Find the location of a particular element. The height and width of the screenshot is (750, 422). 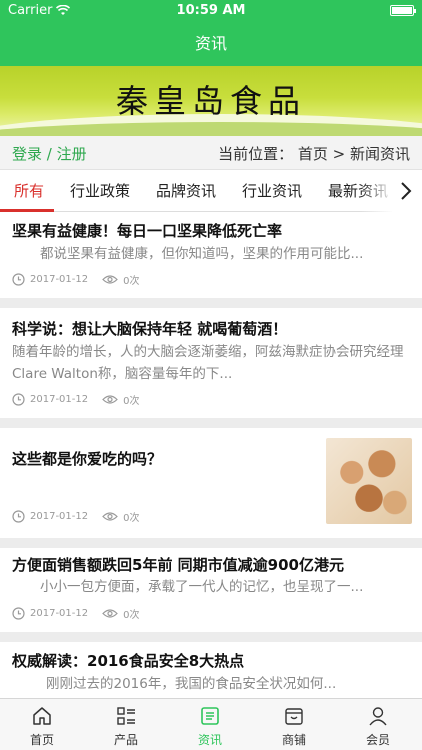

bottom-tab-label: 会员 is located at coordinates (377, 740).